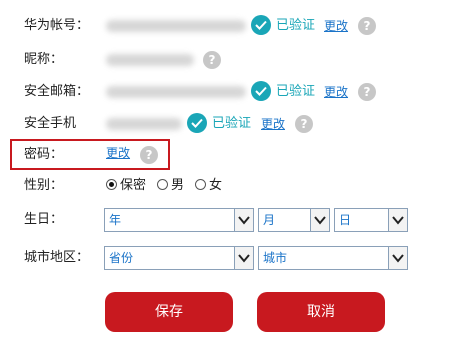 The height and width of the screenshot is (352, 456). I want to click on email-row: 安全邮箱： 已验证 更改 ?, so click(228, 92).